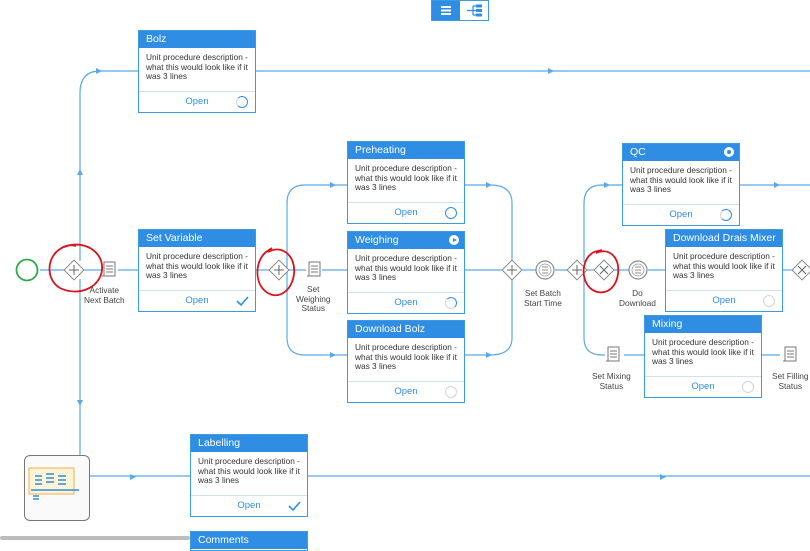 Image resolution: width=810 pixels, height=551 pixels. Describe the element at coordinates (249, 541) in the screenshot. I see `card-comments: Comments` at that location.